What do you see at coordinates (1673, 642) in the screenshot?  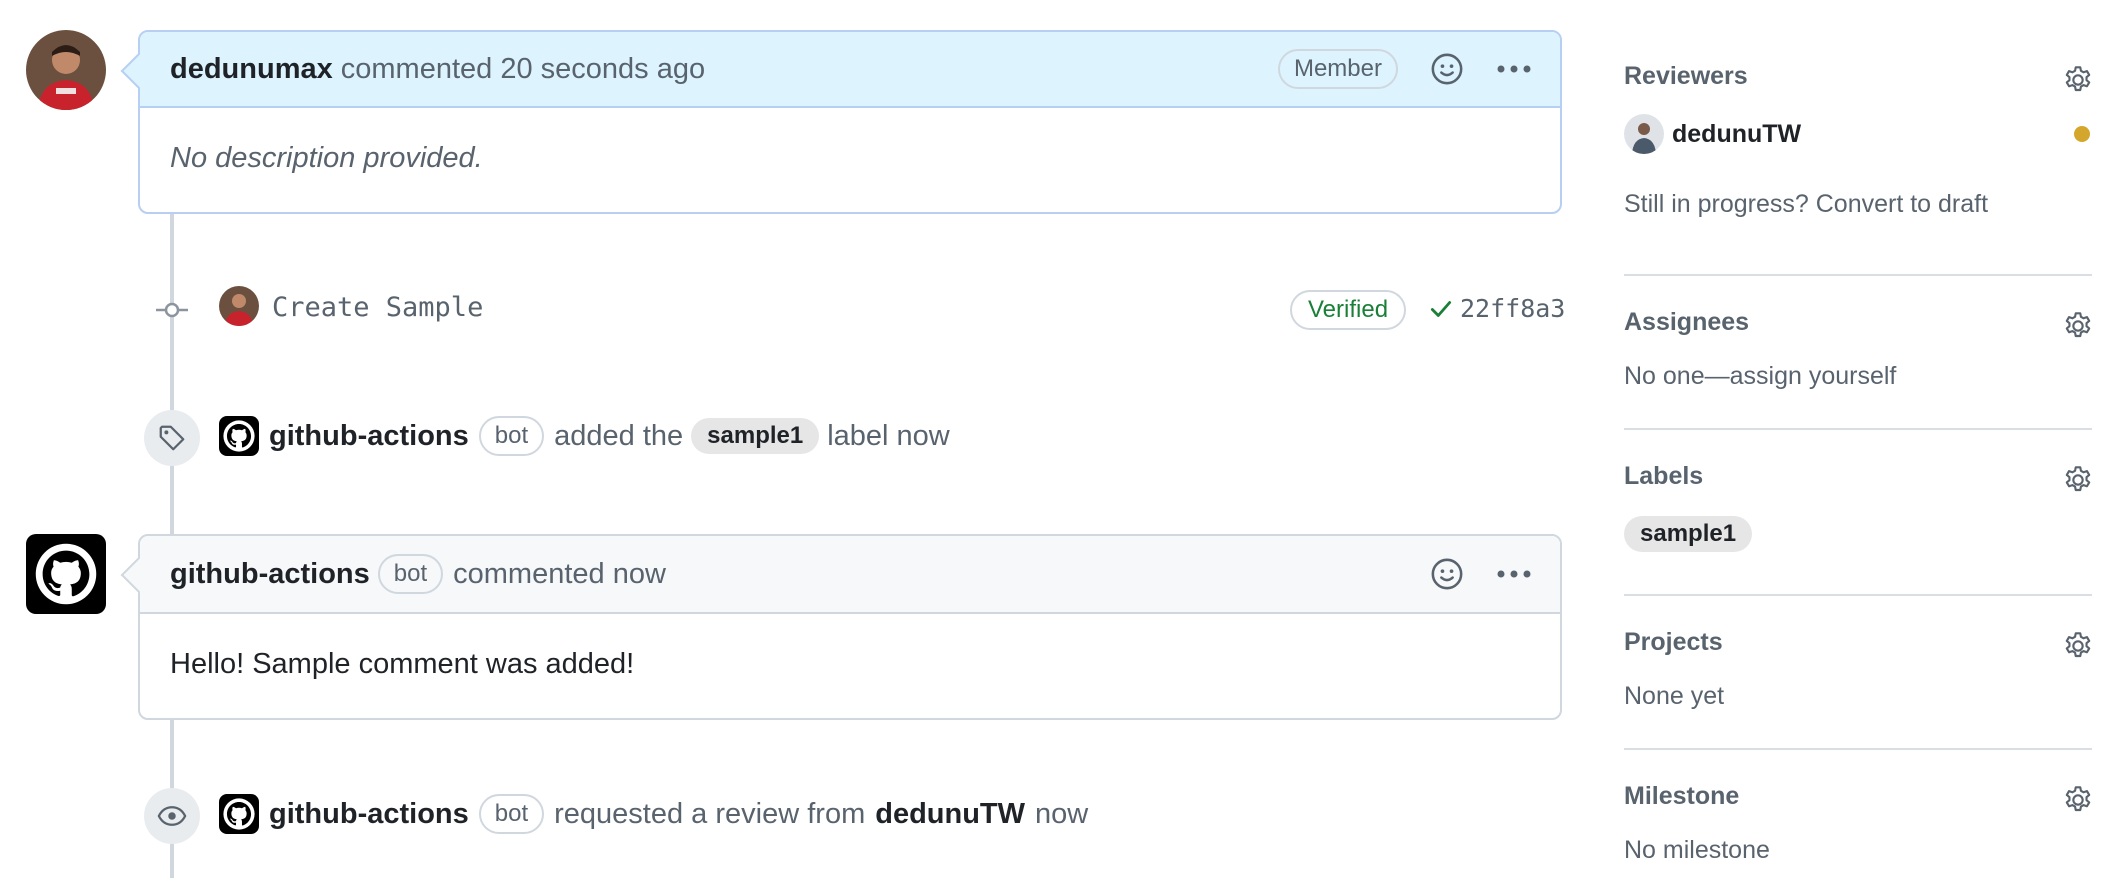 I see `projects-title: Projects` at bounding box center [1673, 642].